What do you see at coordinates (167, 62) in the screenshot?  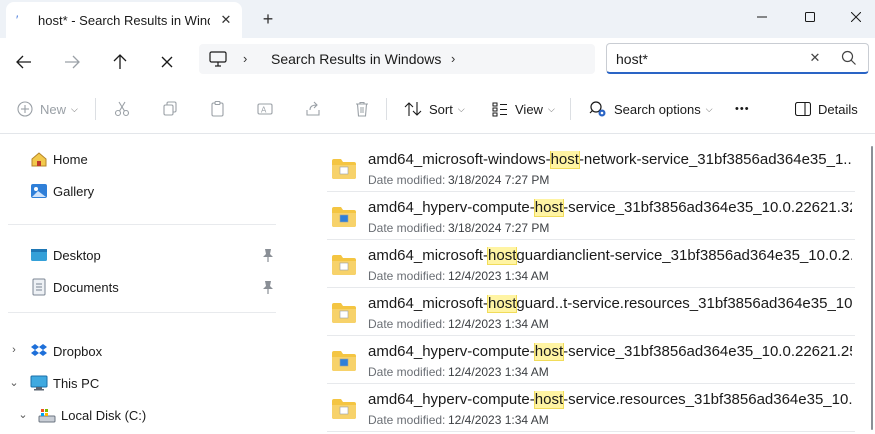 I see `stop-button` at bounding box center [167, 62].